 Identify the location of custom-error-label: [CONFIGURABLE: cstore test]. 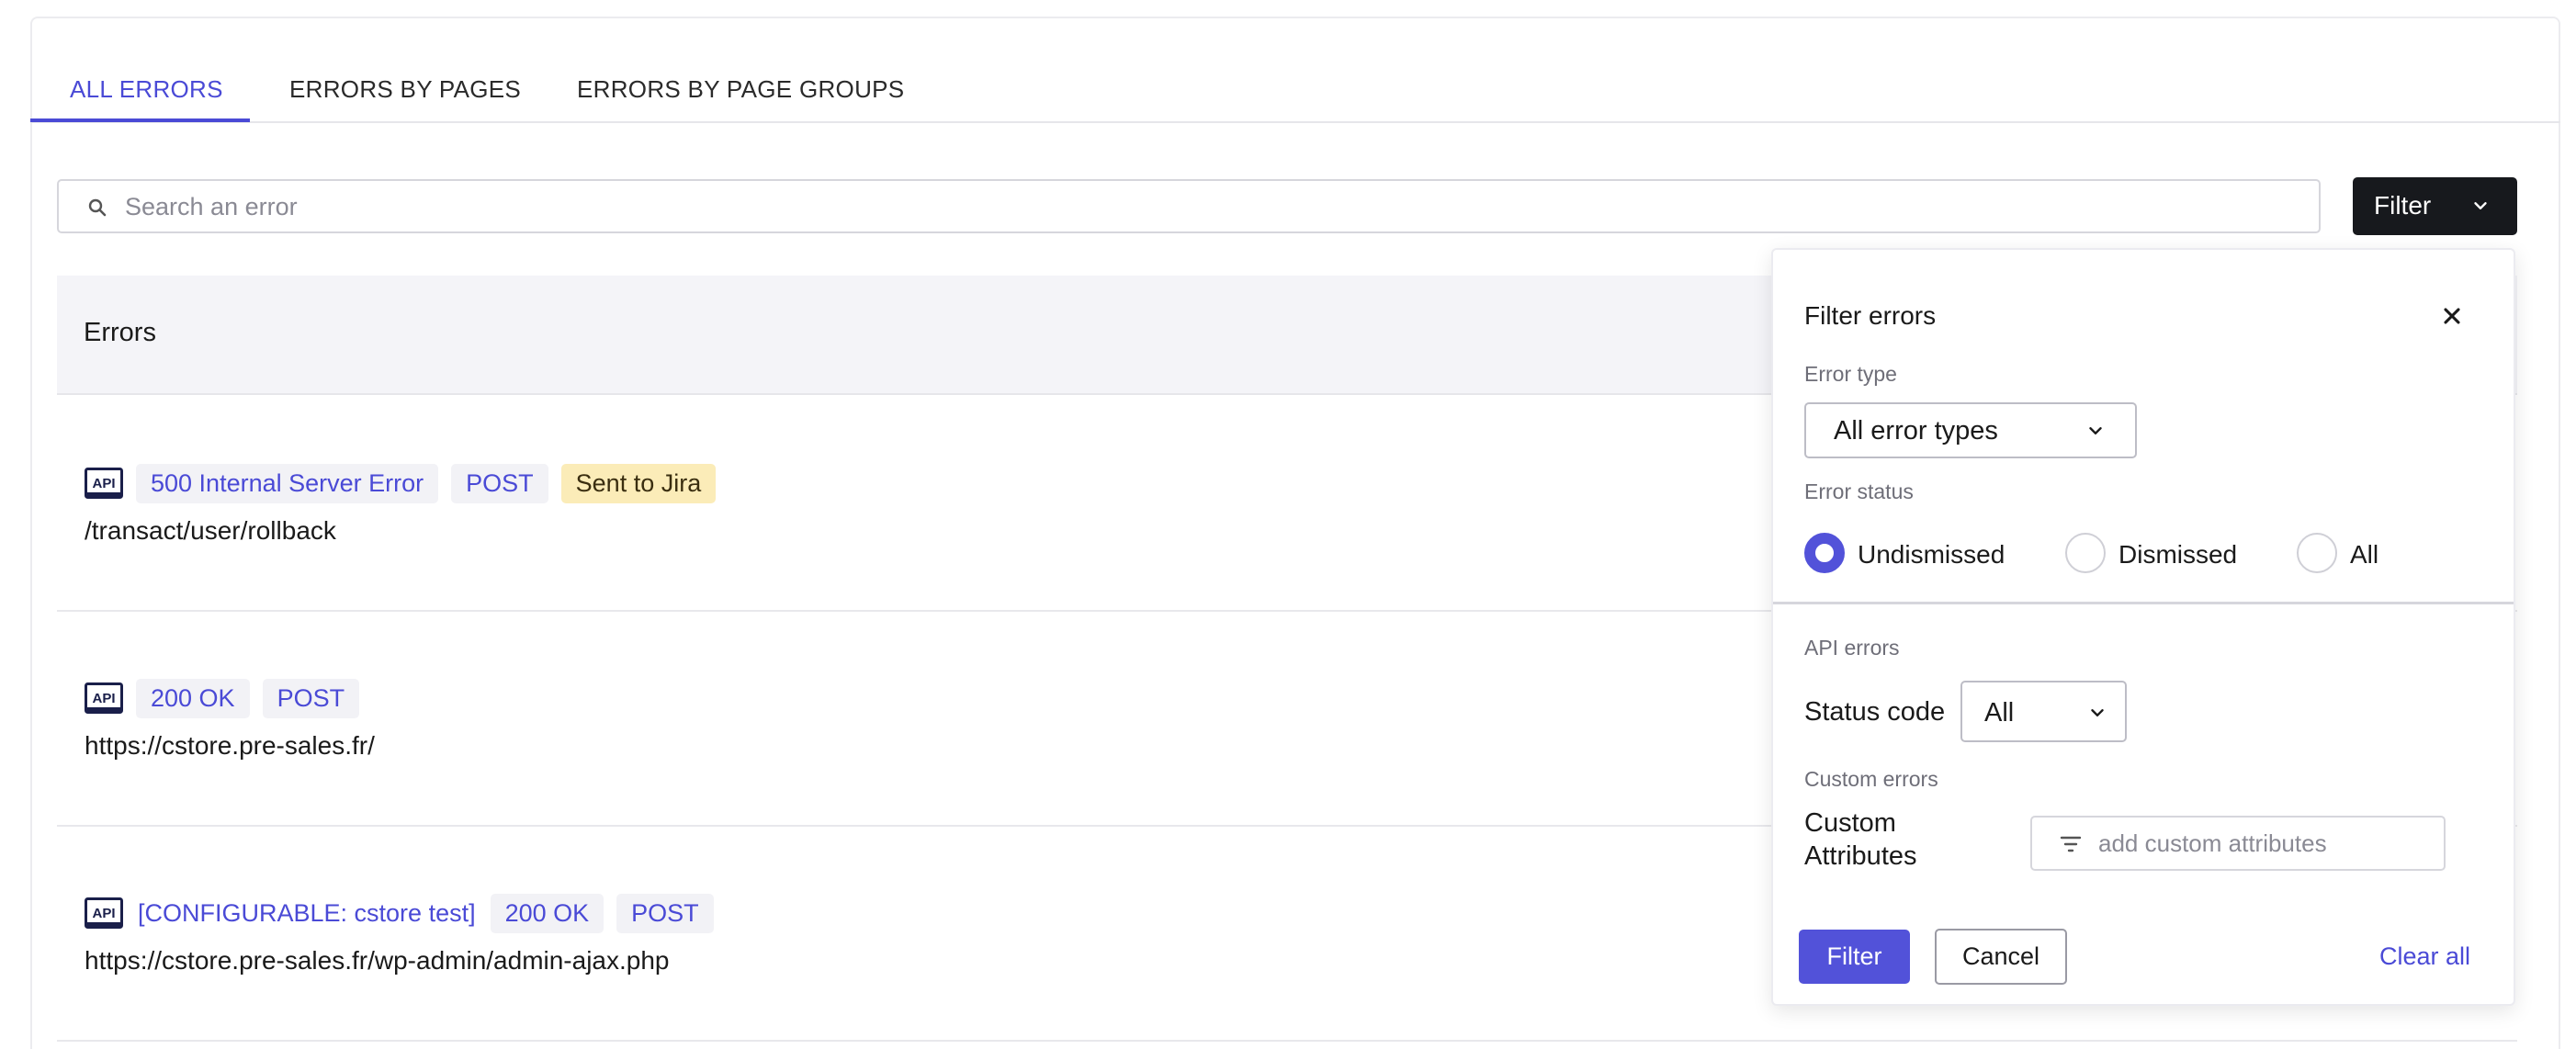
(307, 912).